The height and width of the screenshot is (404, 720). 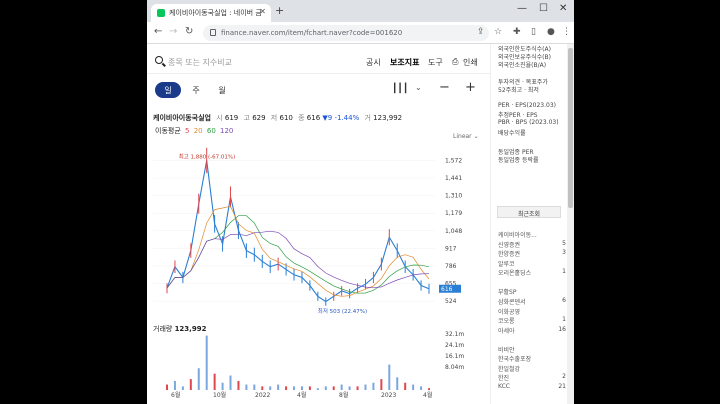 What do you see at coordinates (451, 248) in the screenshot?
I see `y-tick-label: 917` at bounding box center [451, 248].